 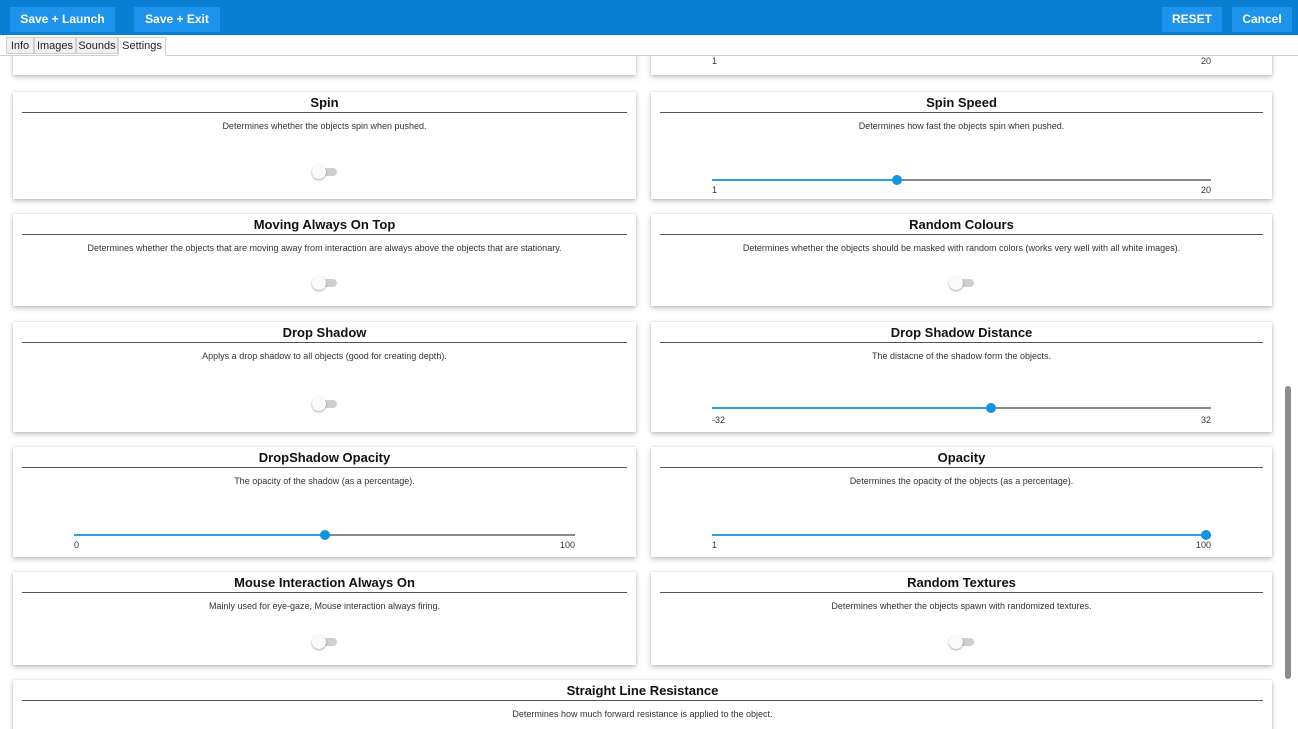 What do you see at coordinates (961, 180) in the screenshot?
I see `spin-speed-slider` at bounding box center [961, 180].